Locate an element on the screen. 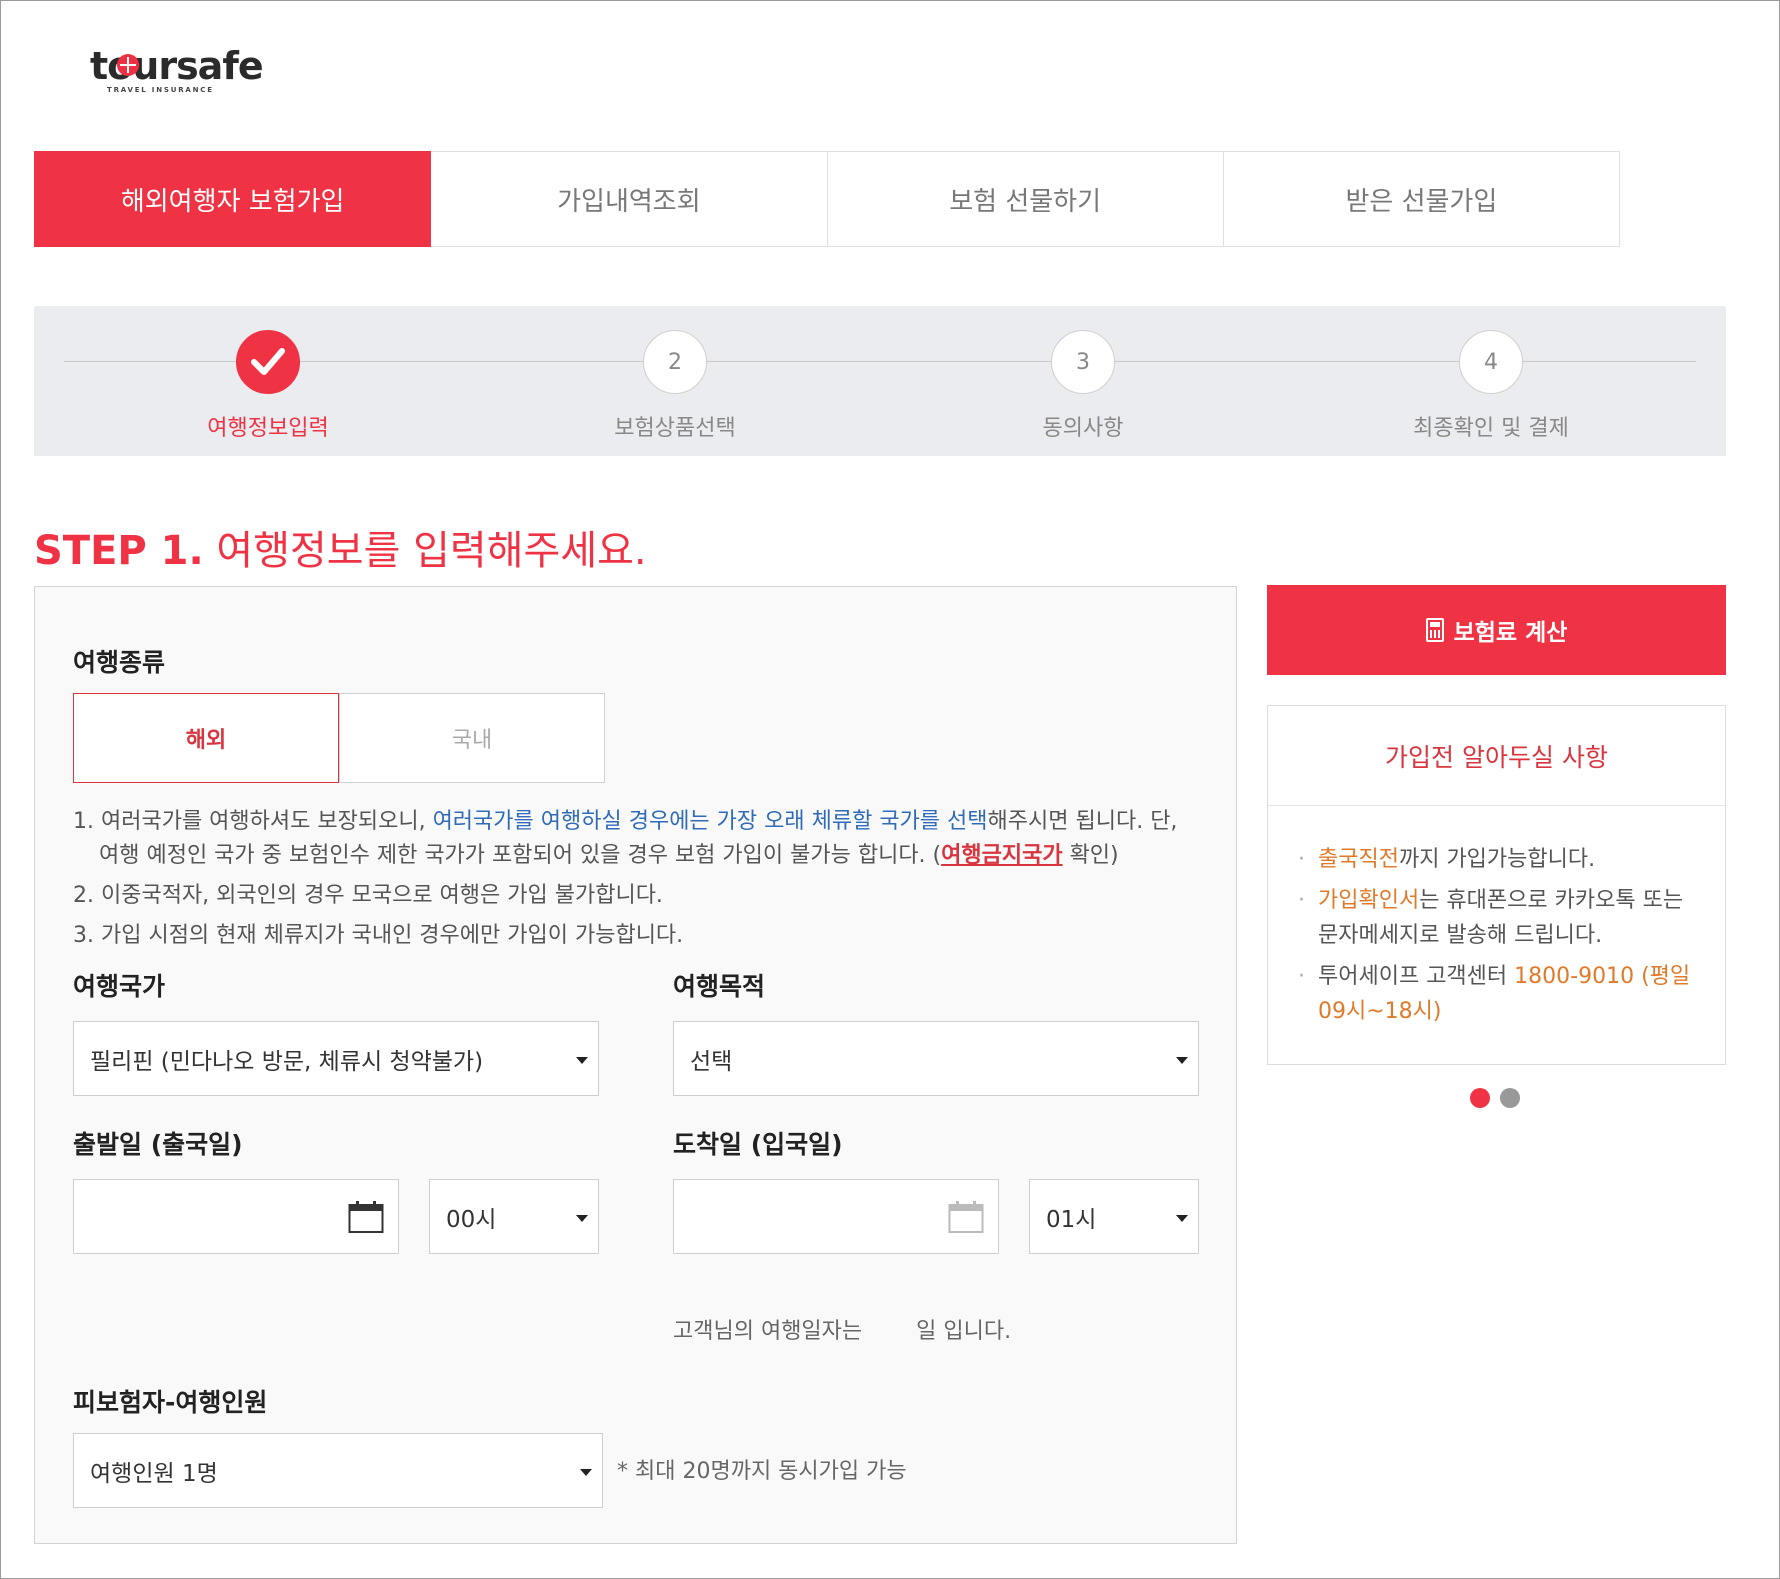 This screenshot has width=1780, height=1579. notice-box-title: 가입전 알아두실 사항 is located at coordinates (1496, 756).